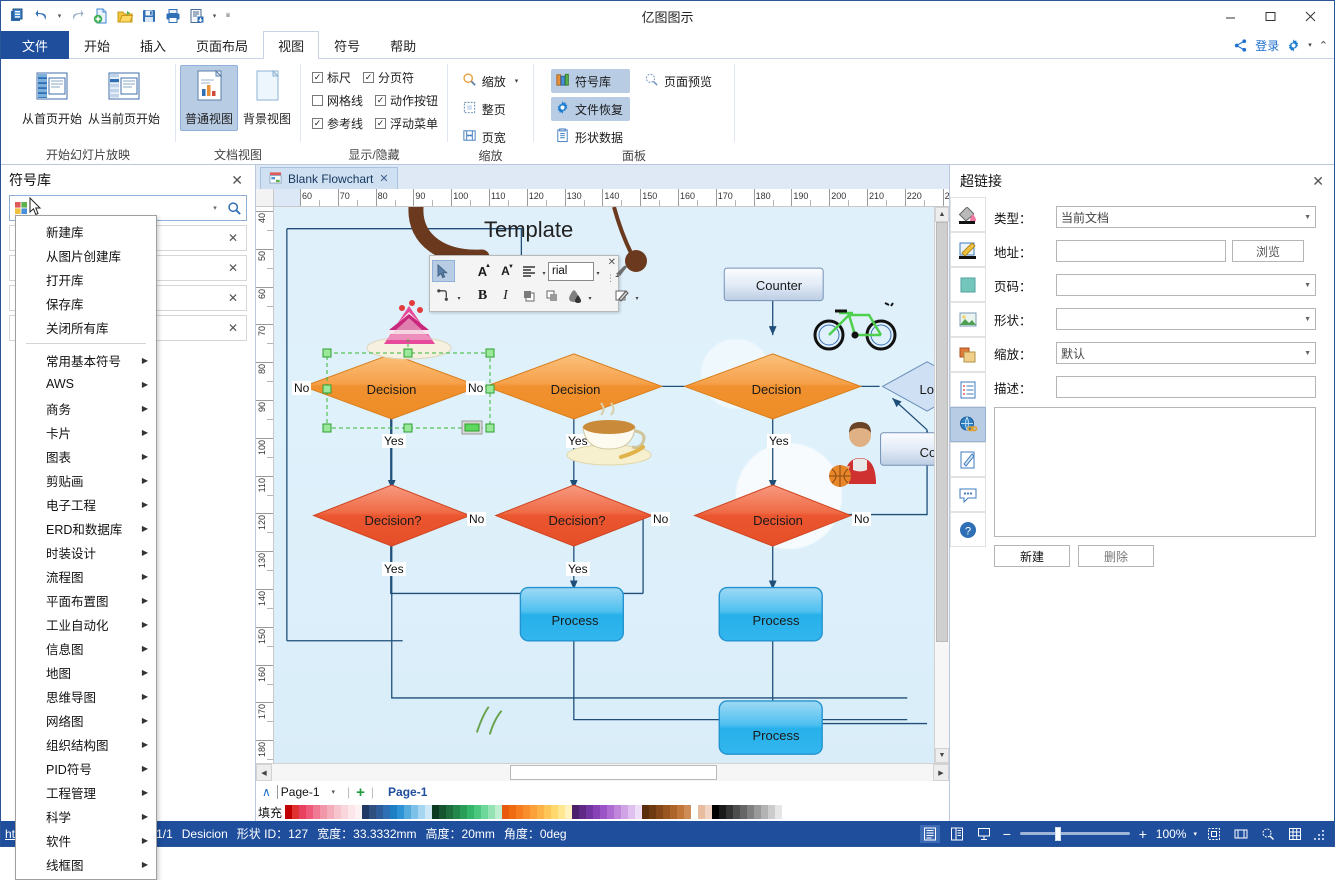 The height and width of the screenshot is (880, 1335). What do you see at coordinates (968, 529) in the screenshot?
I see `help-icon: ?` at bounding box center [968, 529].